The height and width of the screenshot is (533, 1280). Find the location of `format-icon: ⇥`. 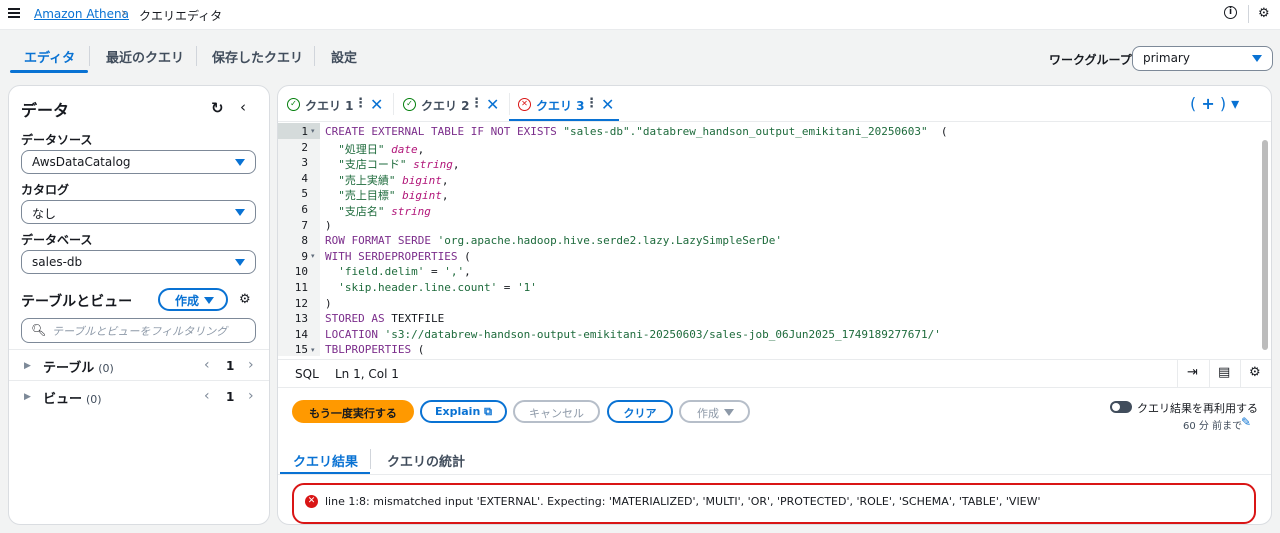

format-icon: ⇥ is located at coordinates (1192, 372).